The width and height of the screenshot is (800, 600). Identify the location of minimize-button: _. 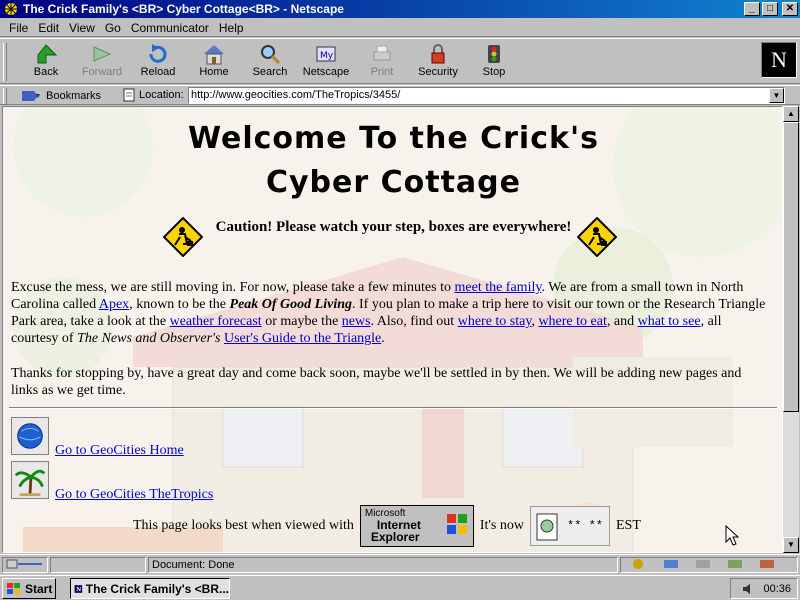
(752, 9).